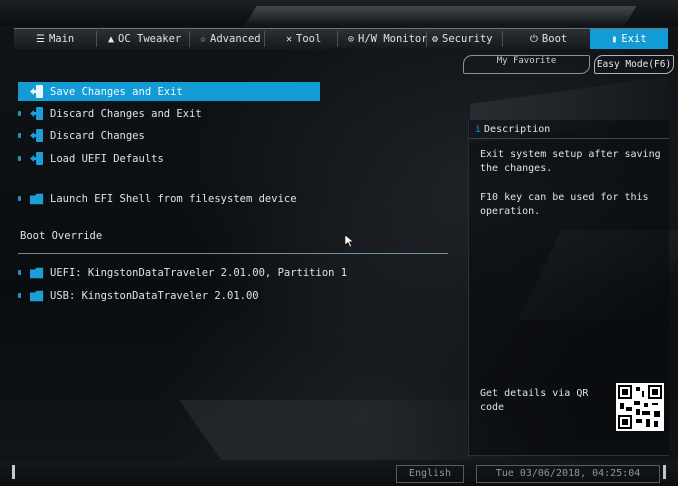 This screenshot has height=486, width=678. What do you see at coordinates (61, 236) in the screenshot?
I see `boot-override-header: Boot Override` at bounding box center [61, 236].